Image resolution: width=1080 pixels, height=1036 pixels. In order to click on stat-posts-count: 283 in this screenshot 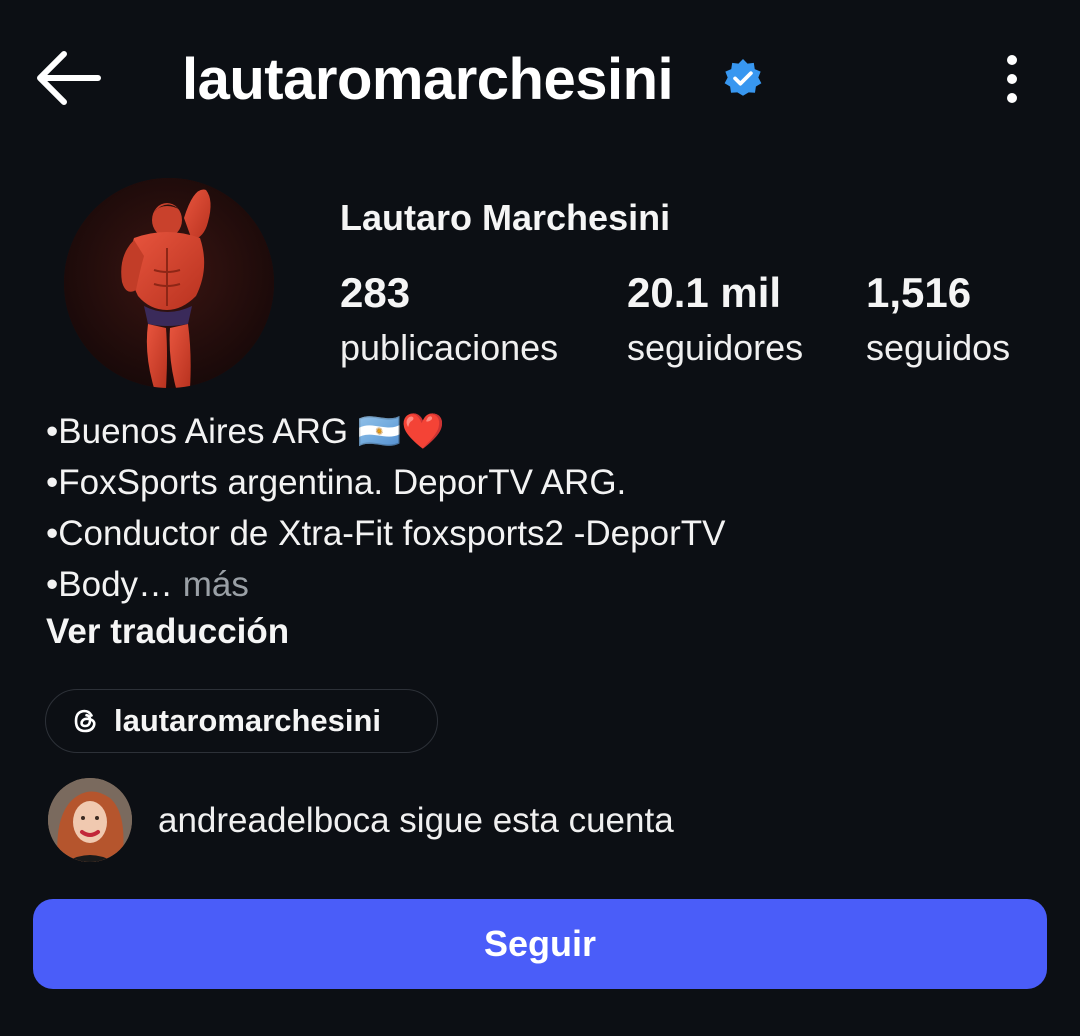, I will do `click(375, 292)`.